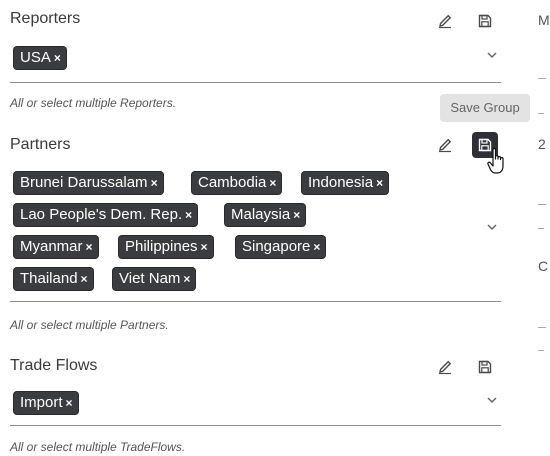  What do you see at coordinates (543, 266) in the screenshot?
I see `adjacent-panel-fragment: C` at bounding box center [543, 266].